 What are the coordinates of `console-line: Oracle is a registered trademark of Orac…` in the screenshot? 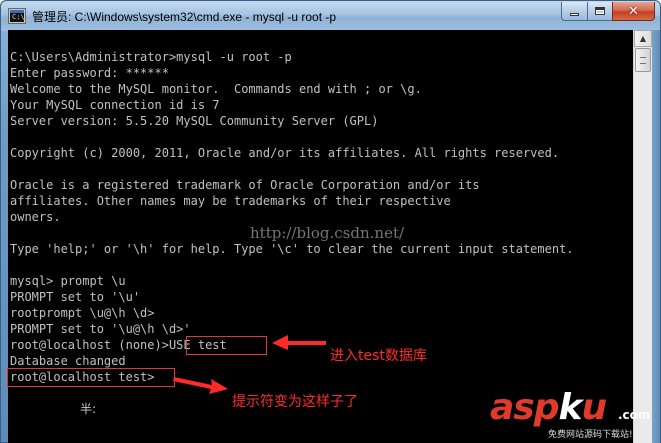 It's located at (245, 185).